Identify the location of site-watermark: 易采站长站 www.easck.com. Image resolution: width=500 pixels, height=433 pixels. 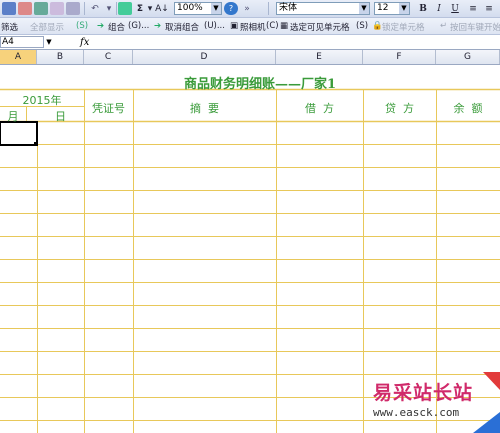
(432, 402).